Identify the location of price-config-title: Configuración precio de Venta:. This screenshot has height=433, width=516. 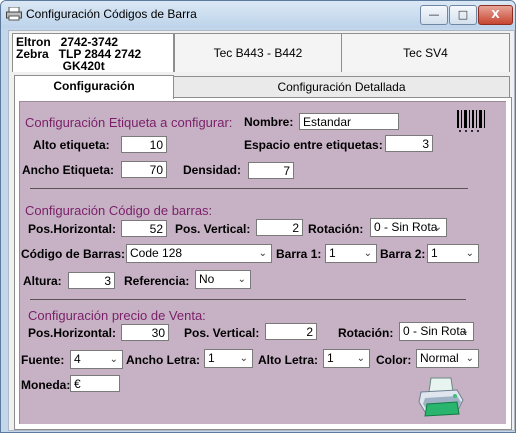
(117, 315).